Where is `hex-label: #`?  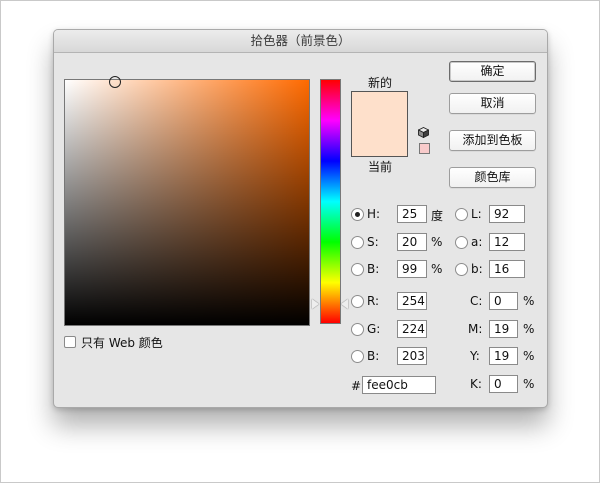 hex-label: # is located at coordinates (356, 386).